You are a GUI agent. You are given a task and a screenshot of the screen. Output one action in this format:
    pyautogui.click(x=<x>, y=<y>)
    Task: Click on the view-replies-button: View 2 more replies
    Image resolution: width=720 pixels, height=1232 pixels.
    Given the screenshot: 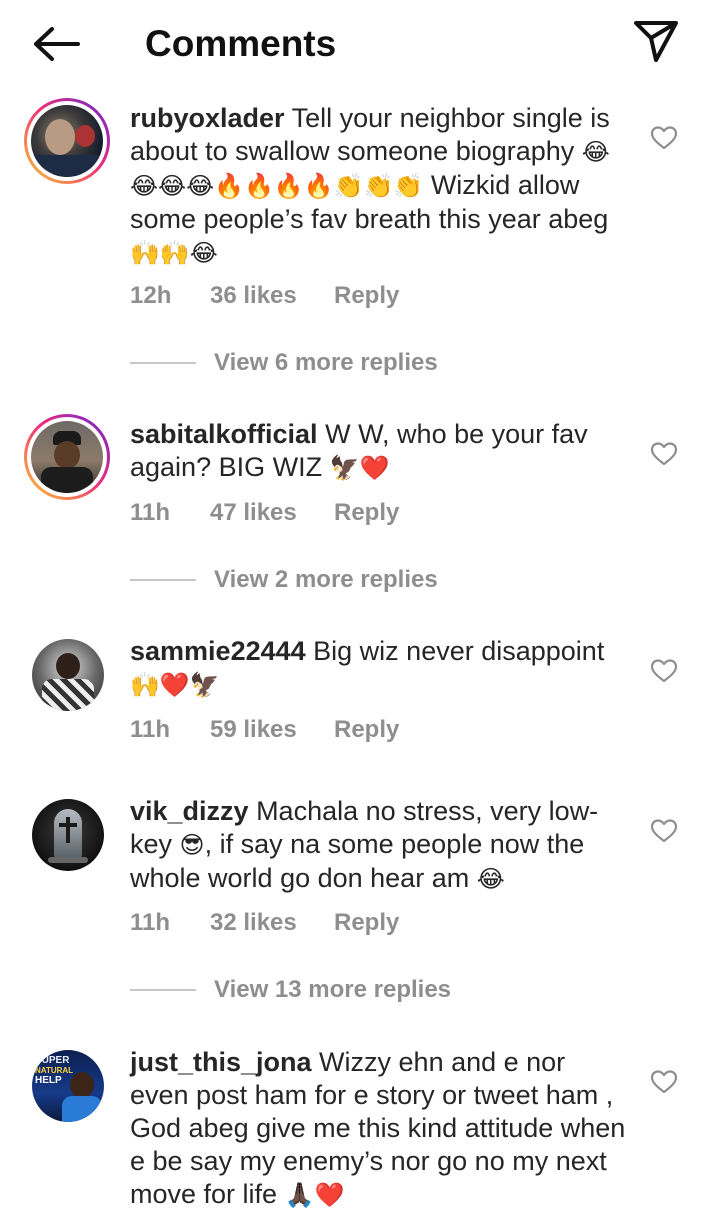 What is the action you would take?
    pyautogui.click(x=284, y=580)
    